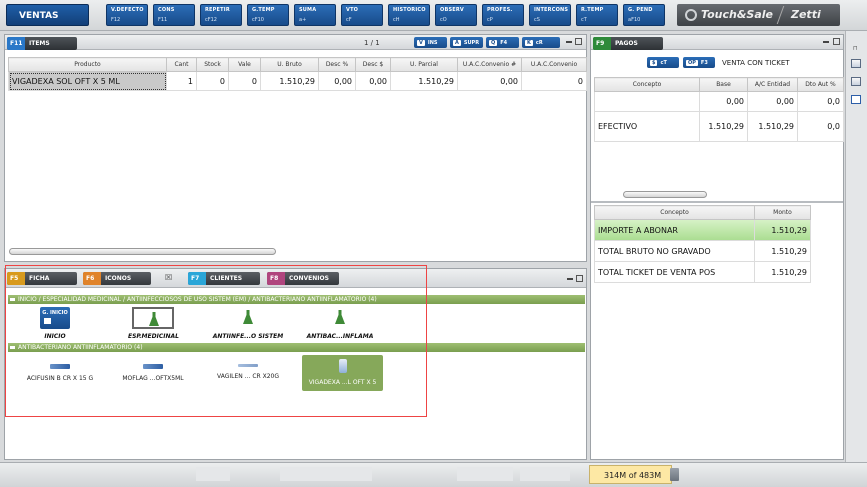  I want to click on tile-label: ANTIBAC...INFLAMA, so click(340, 336).